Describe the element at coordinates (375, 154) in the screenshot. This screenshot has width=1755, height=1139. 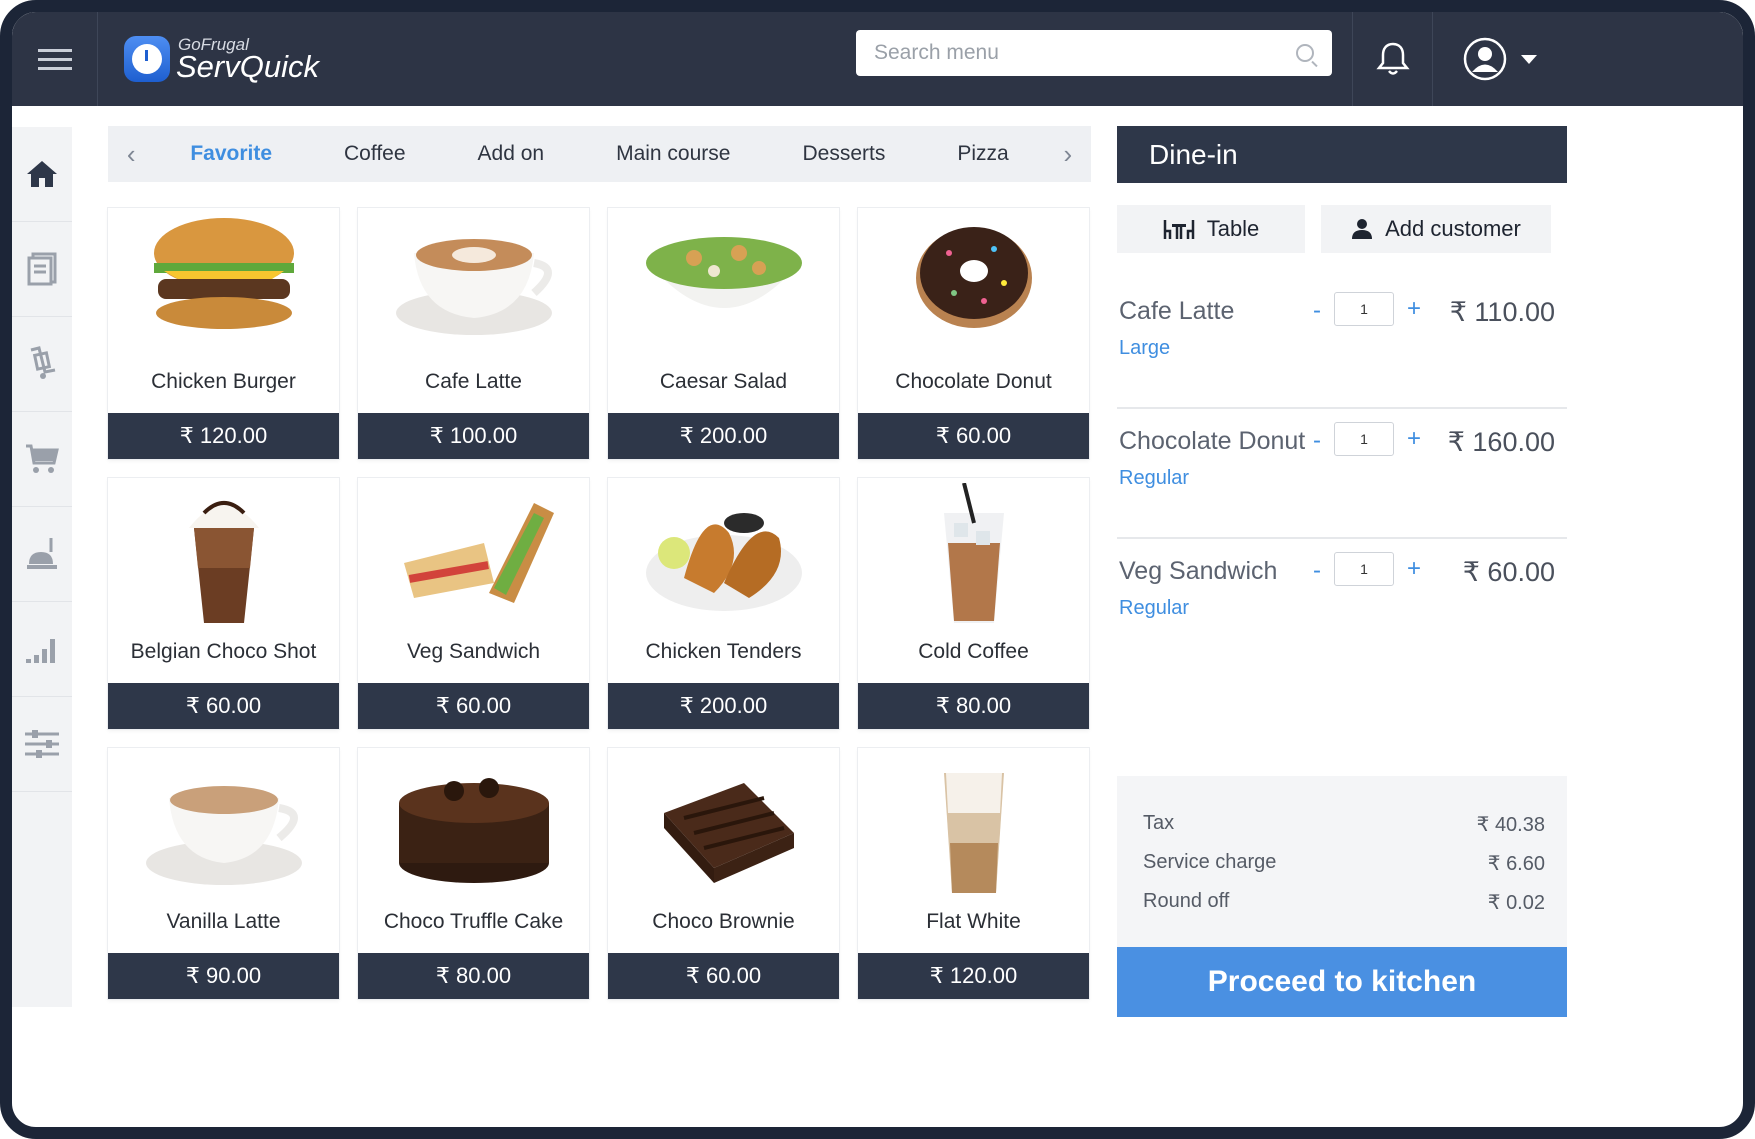
I see `tab-coffee: Coffee` at that location.